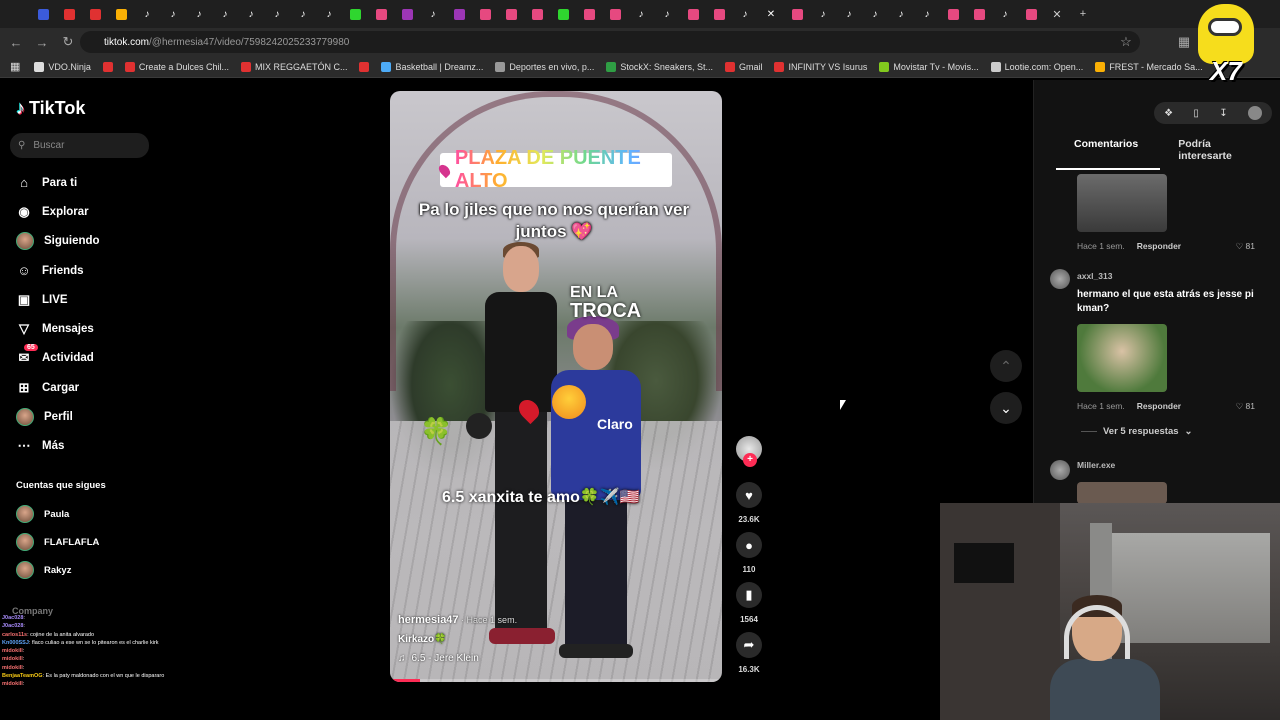 The width and height of the screenshot is (1280, 720). I want to click on previous-video-button: ⌃, so click(1006, 366).